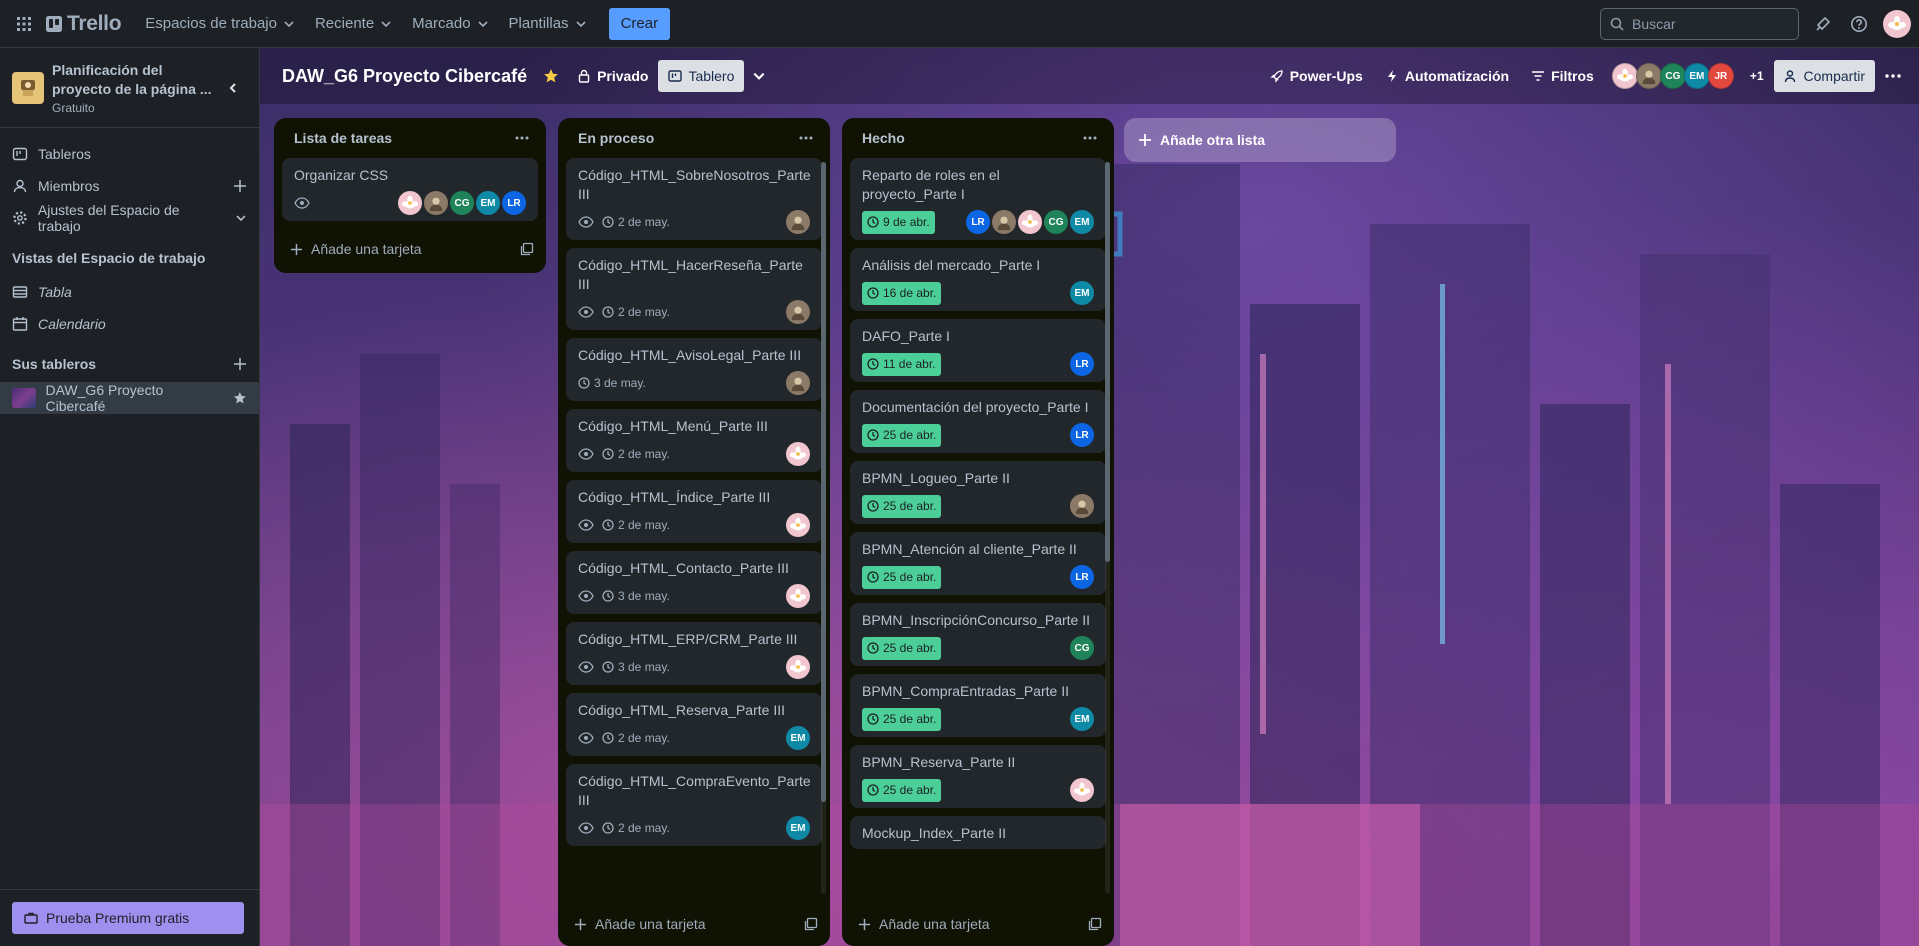  I want to click on board-view-button: Tablero, so click(701, 76).